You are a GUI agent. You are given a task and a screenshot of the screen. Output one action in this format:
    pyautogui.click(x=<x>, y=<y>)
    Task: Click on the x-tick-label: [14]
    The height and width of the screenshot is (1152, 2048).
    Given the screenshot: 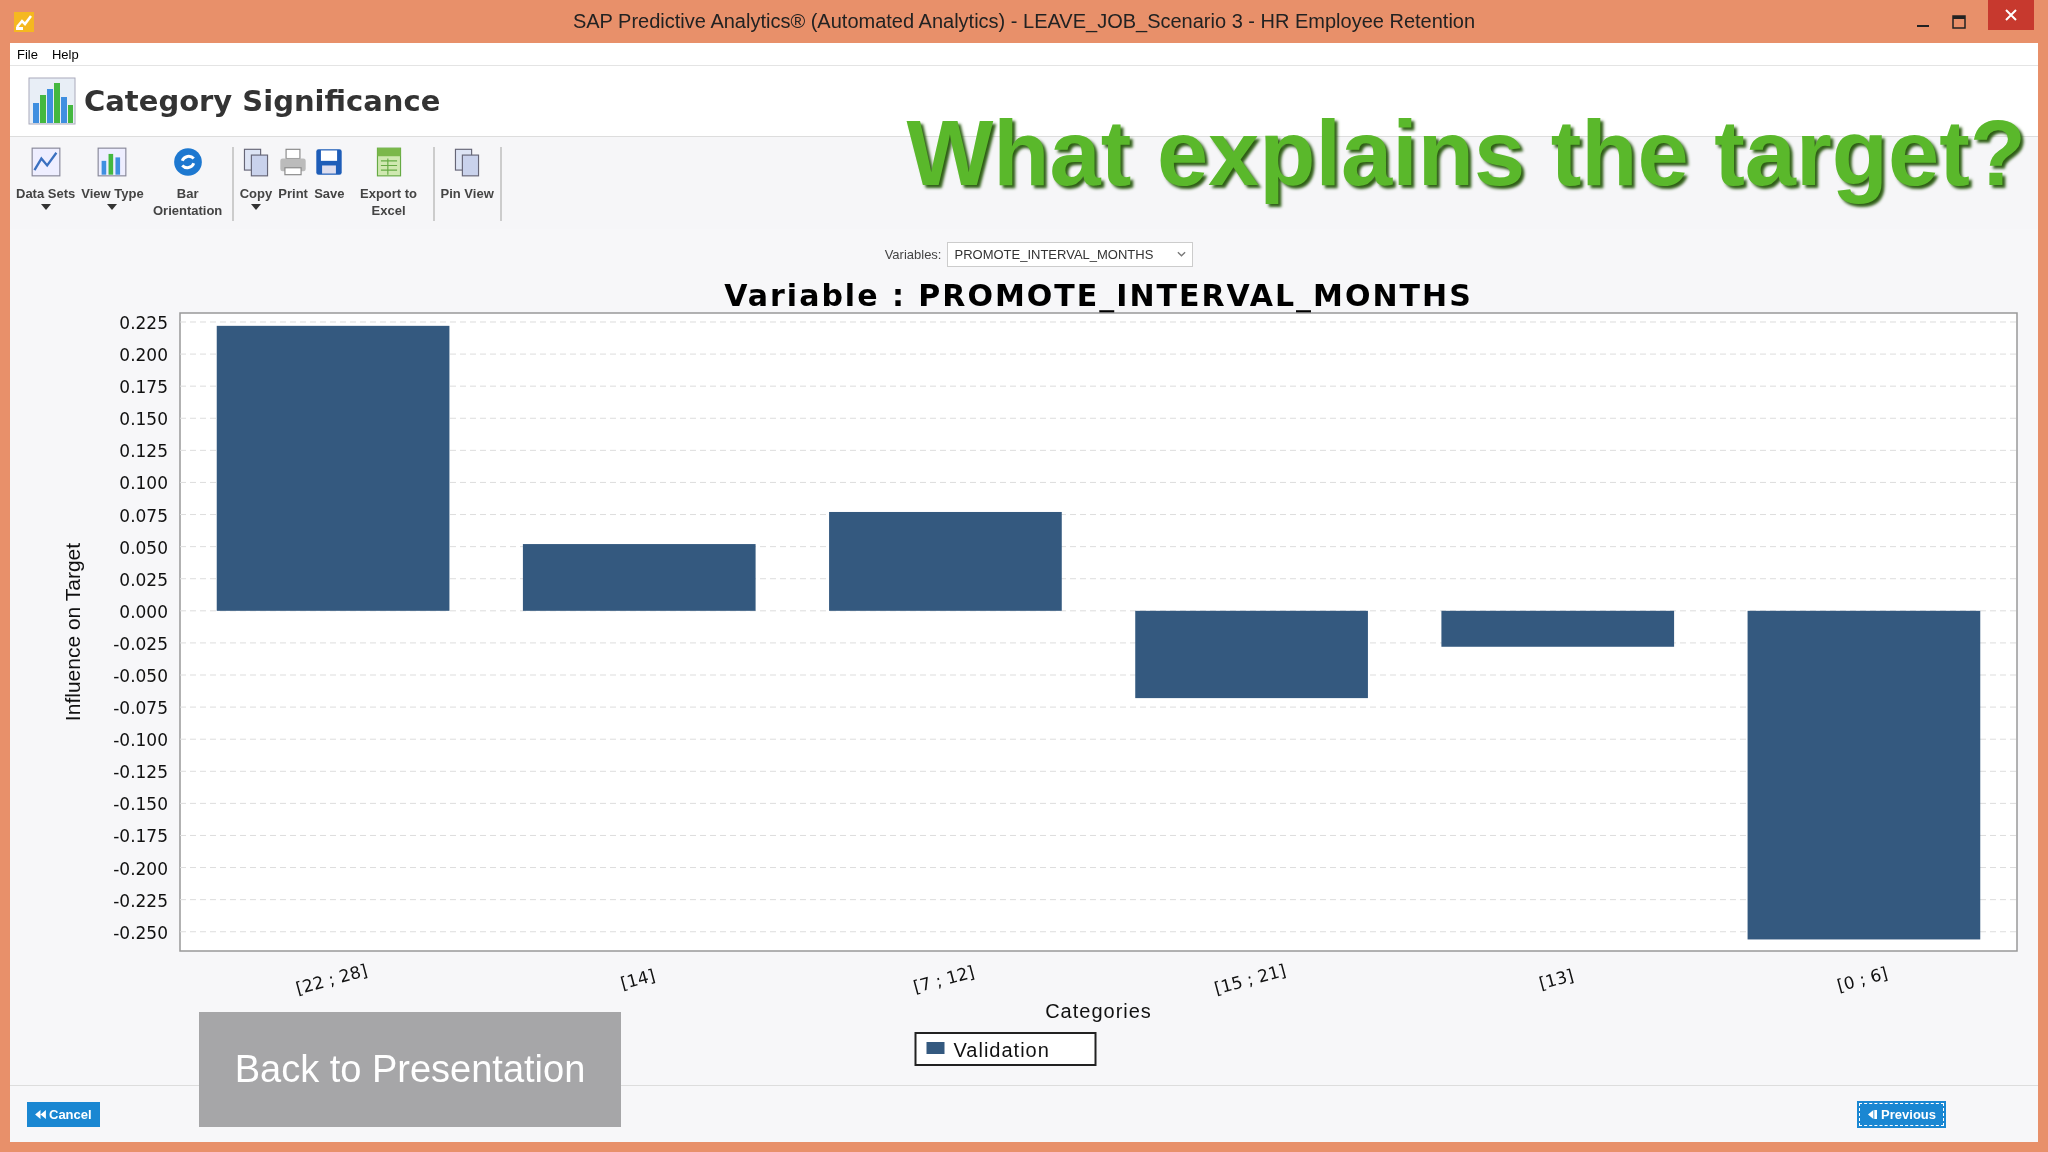 What is the action you would take?
    pyautogui.click(x=638, y=979)
    